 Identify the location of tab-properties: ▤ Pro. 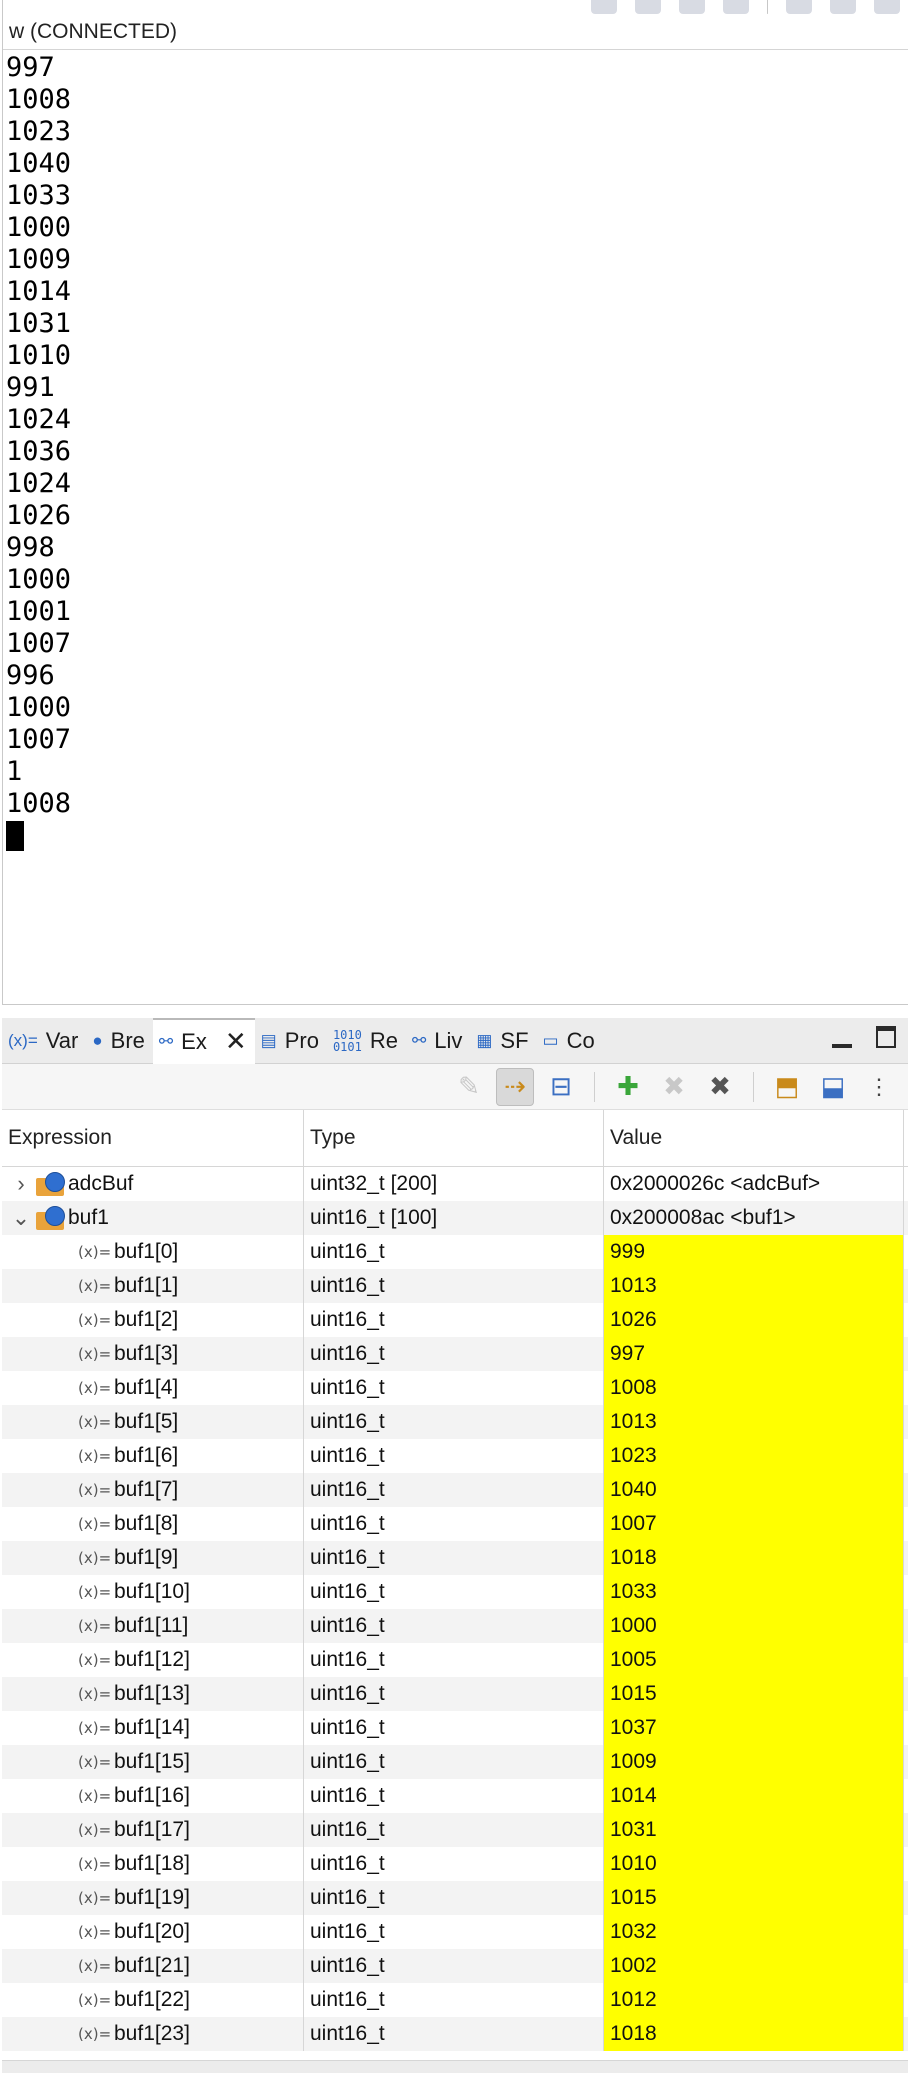
(291, 1041).